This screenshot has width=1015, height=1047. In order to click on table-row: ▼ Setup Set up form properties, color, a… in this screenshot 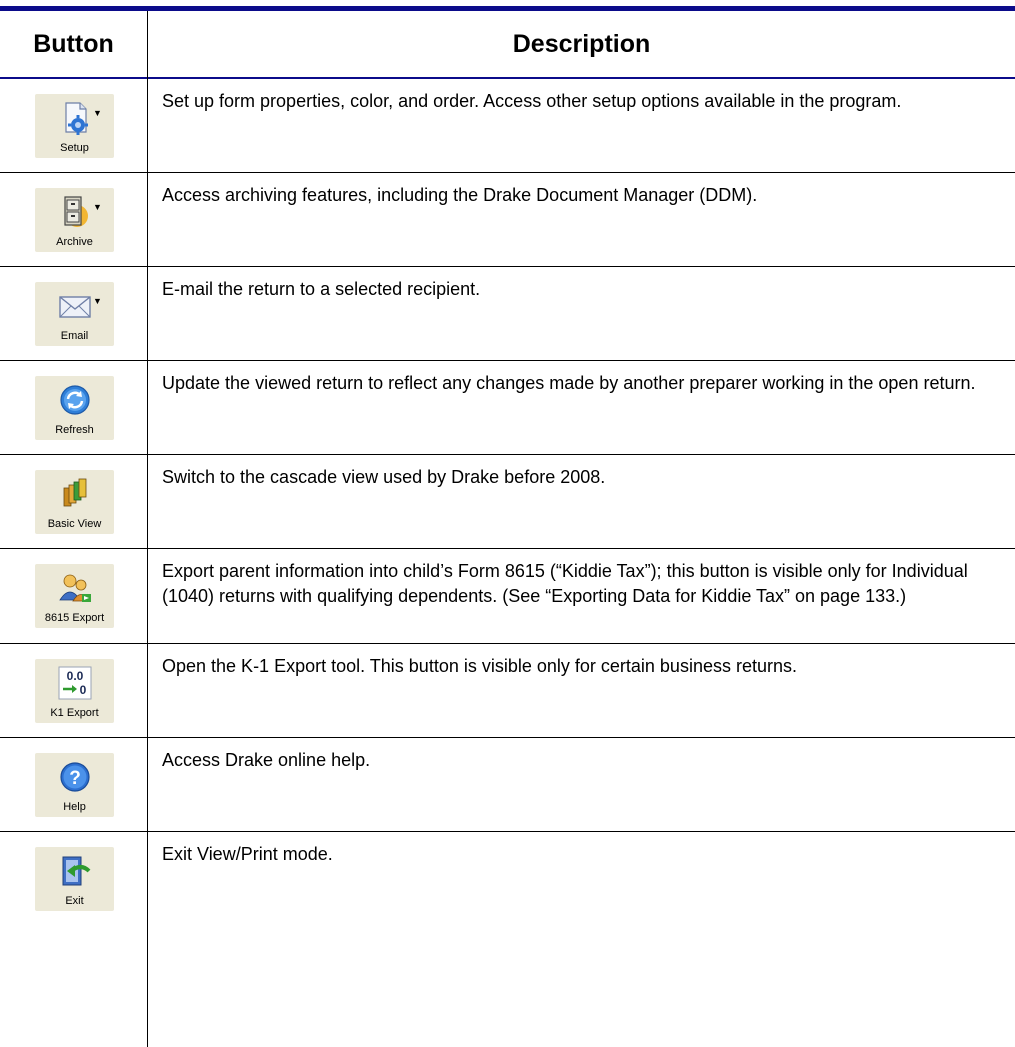, I will do `click(507, 126)`.